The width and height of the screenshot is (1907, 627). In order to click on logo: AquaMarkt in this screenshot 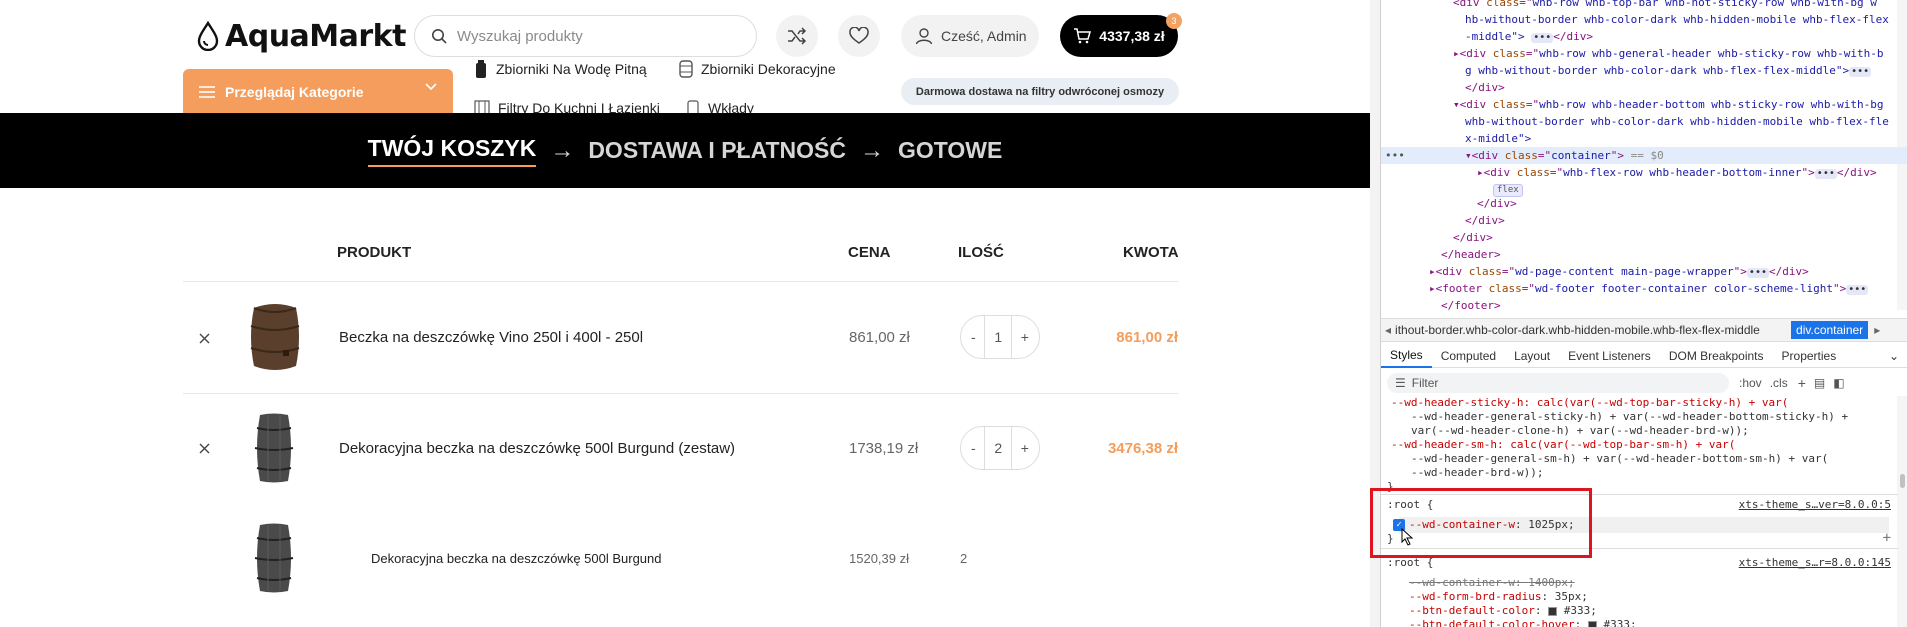, I will do `click(301, 36)`.